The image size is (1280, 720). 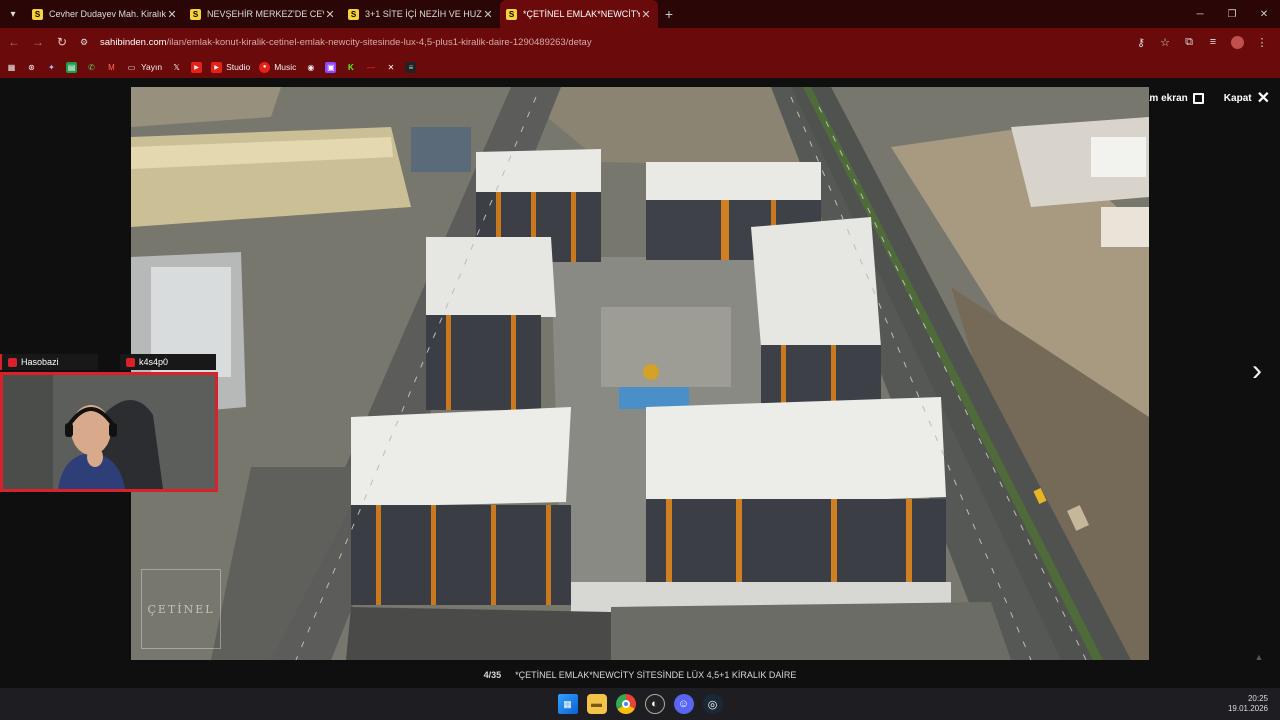 I want to click on system-clock: 20:25 19.01.2026, so click(x=1248, y=704).